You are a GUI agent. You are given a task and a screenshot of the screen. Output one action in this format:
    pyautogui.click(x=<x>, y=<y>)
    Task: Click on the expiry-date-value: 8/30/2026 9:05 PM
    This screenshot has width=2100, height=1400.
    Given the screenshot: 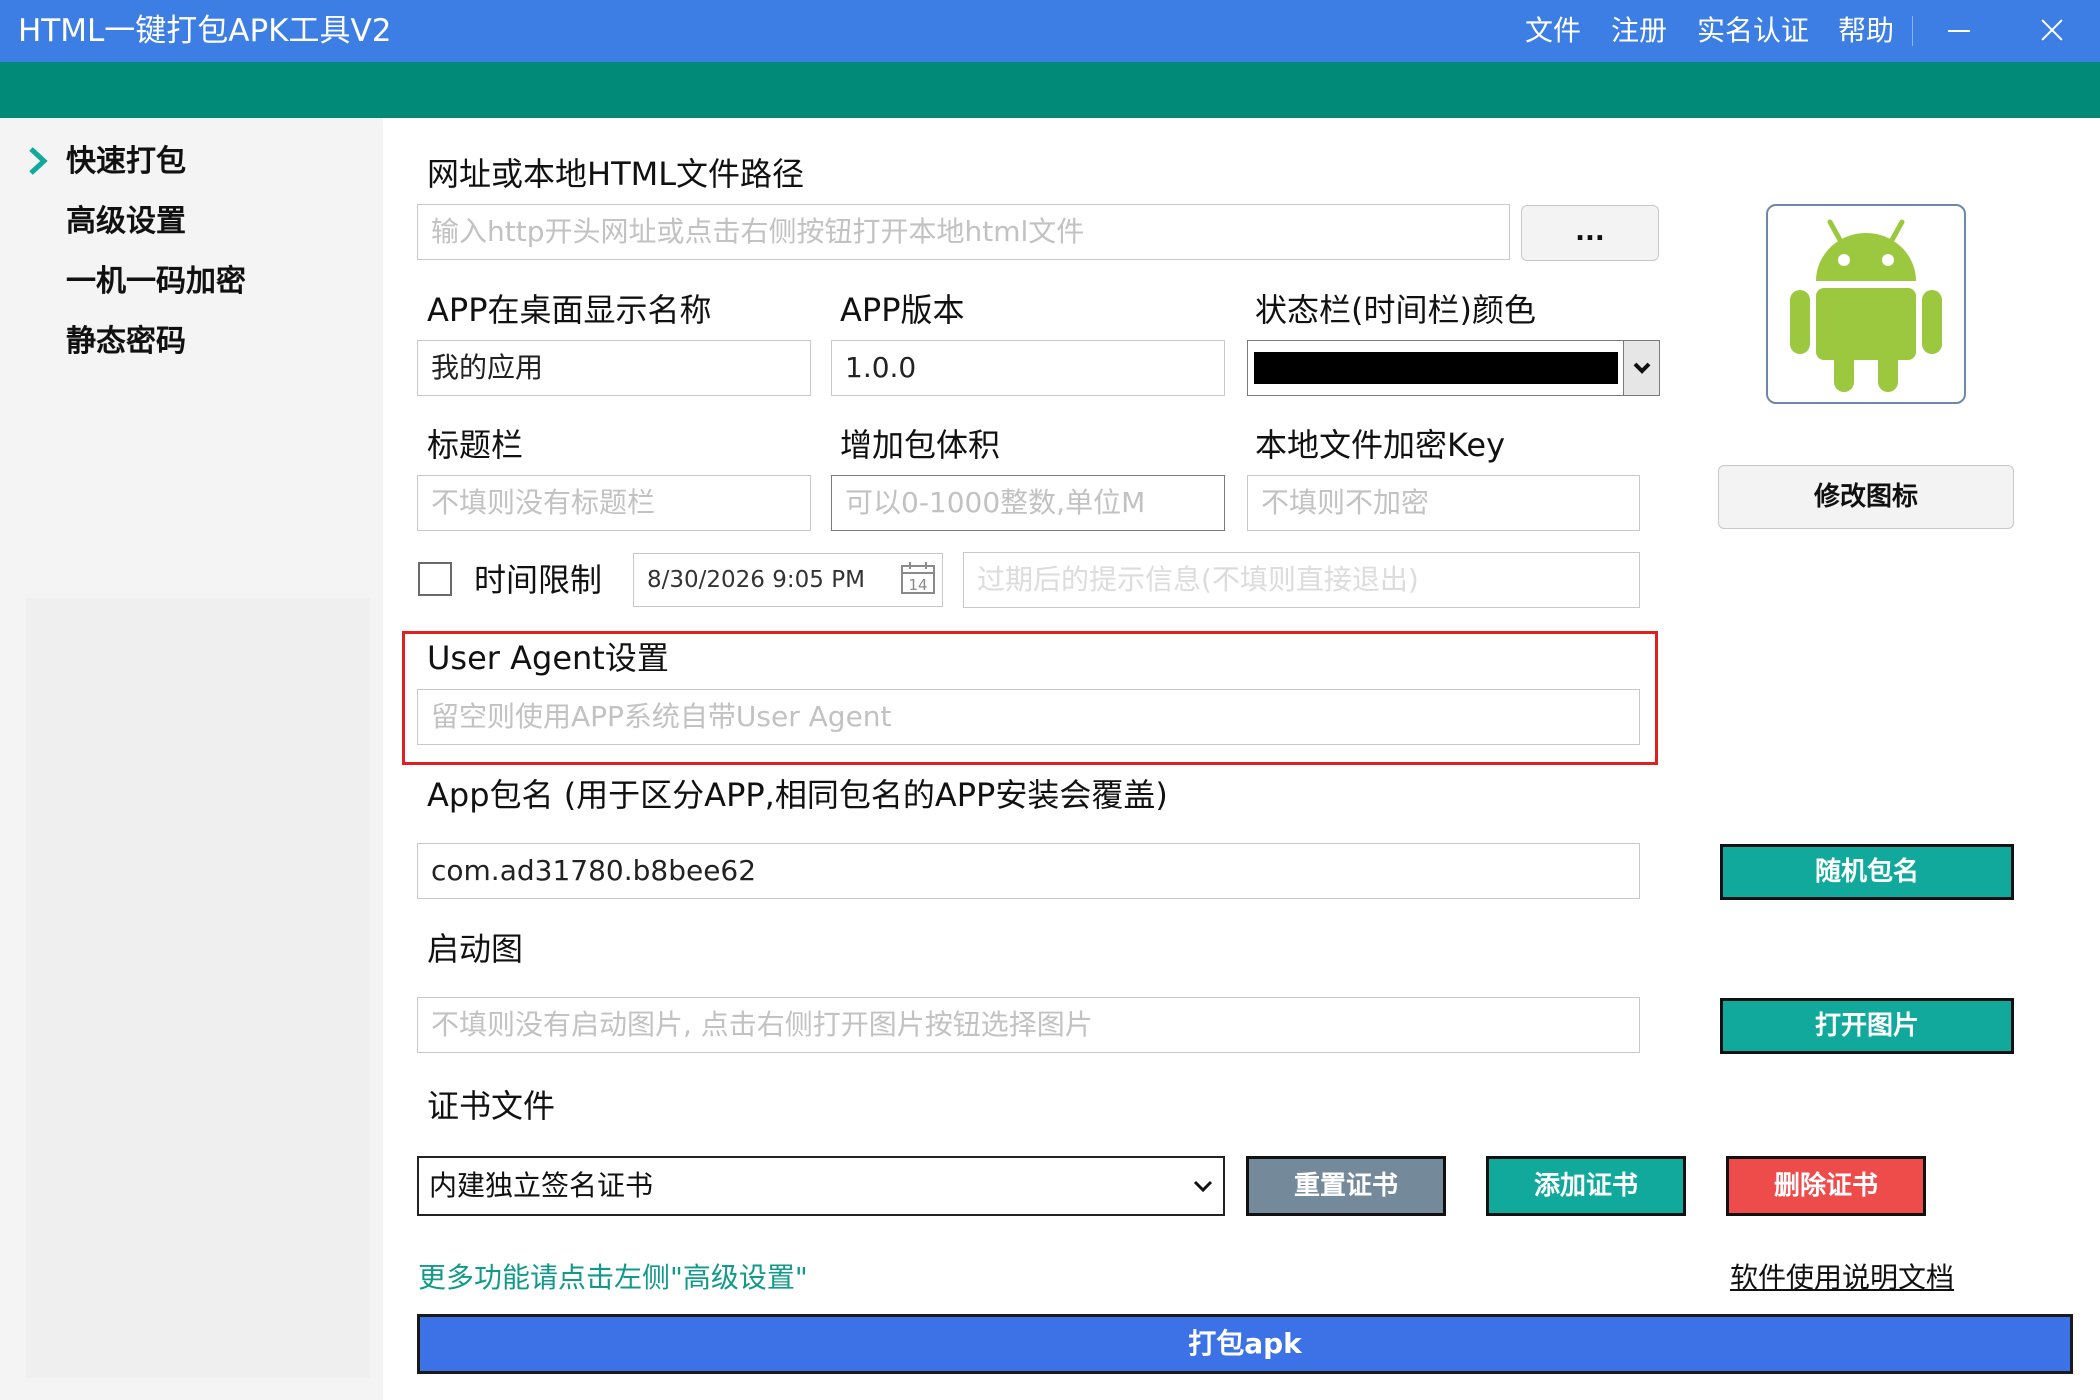 What is the action you would take?
    pyautogui.click(x=756, y=580)
    